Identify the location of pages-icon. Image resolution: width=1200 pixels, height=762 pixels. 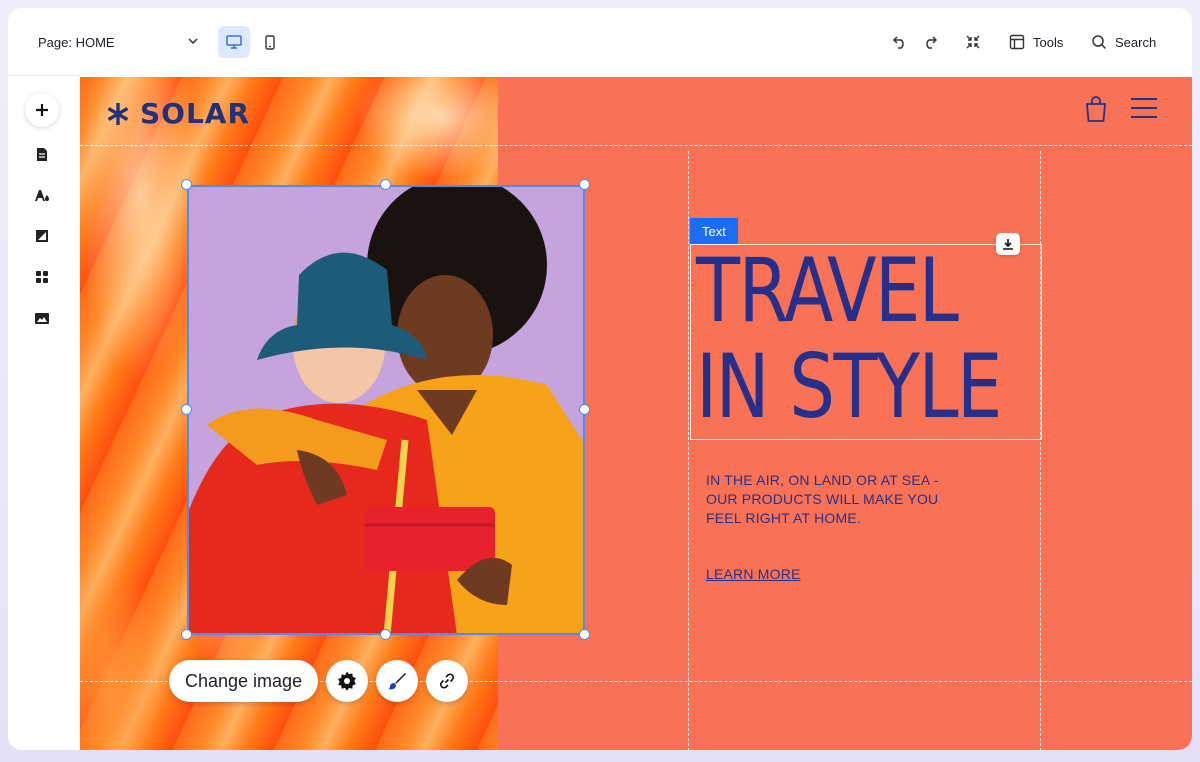
(42, 154).